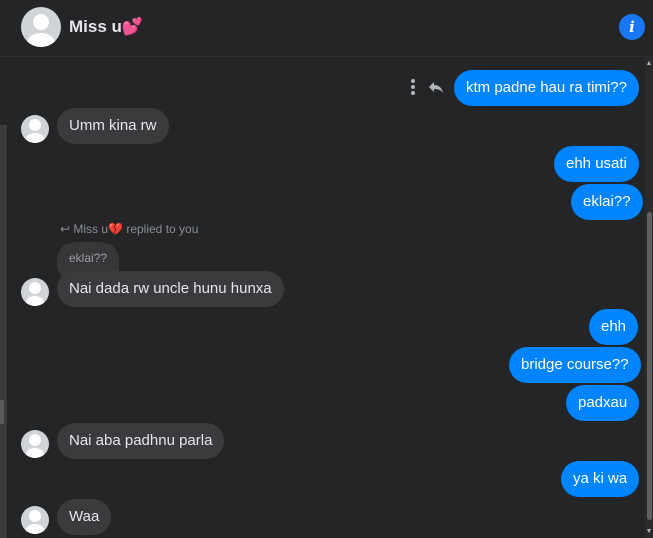 The width and height of the screenshot is (653, 538). Describe the element at coordinates (41, 27) in the screenshot. I see `contact-avatar` at that location.